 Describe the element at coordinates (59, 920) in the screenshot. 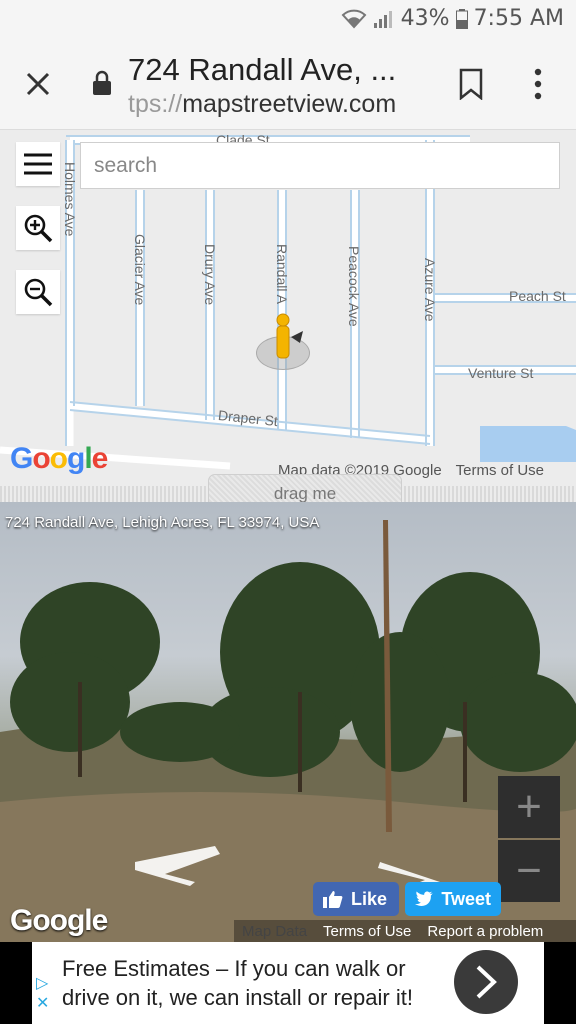

I see `google-logo-streetview: Google` at that location.